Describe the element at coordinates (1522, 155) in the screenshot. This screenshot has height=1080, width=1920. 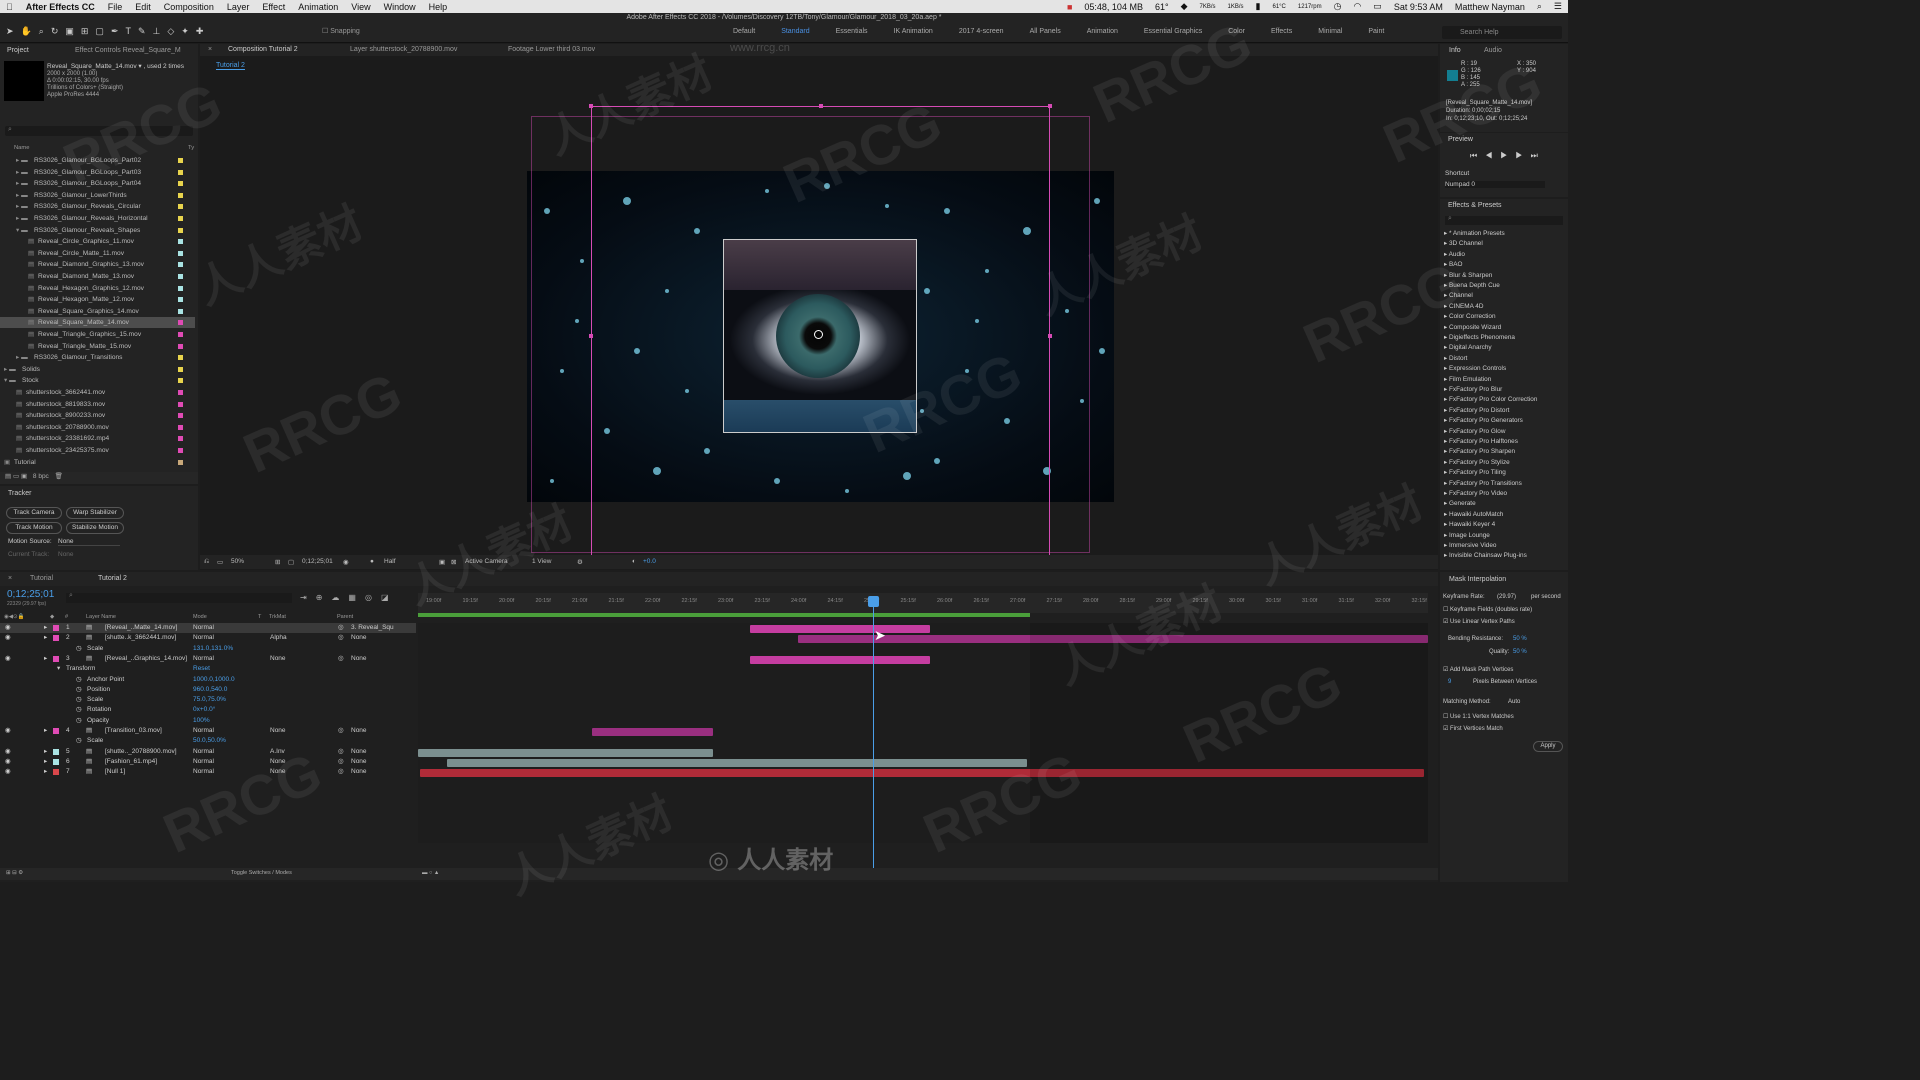
I see `next-frame-icon: ▶` at that location.